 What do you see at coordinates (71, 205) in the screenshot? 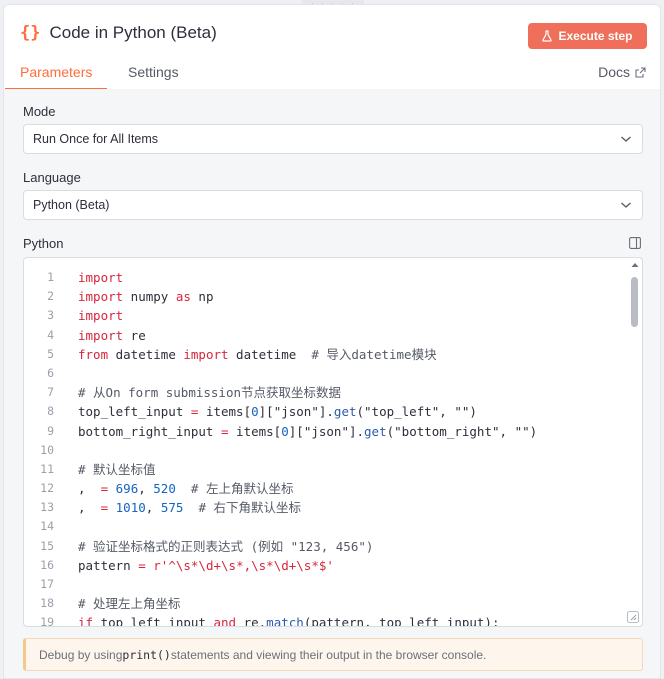
I see `language-value: Python (Beta)` at bounding box center [71, 205].